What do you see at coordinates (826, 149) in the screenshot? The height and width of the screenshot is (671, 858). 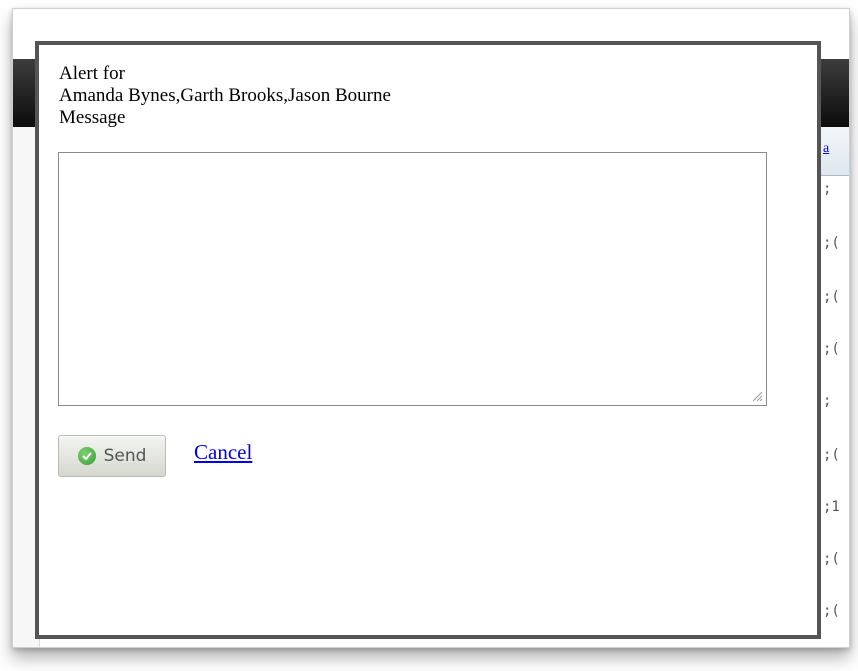 I see `background-partial-link: a` at bounding box center [826, 149].